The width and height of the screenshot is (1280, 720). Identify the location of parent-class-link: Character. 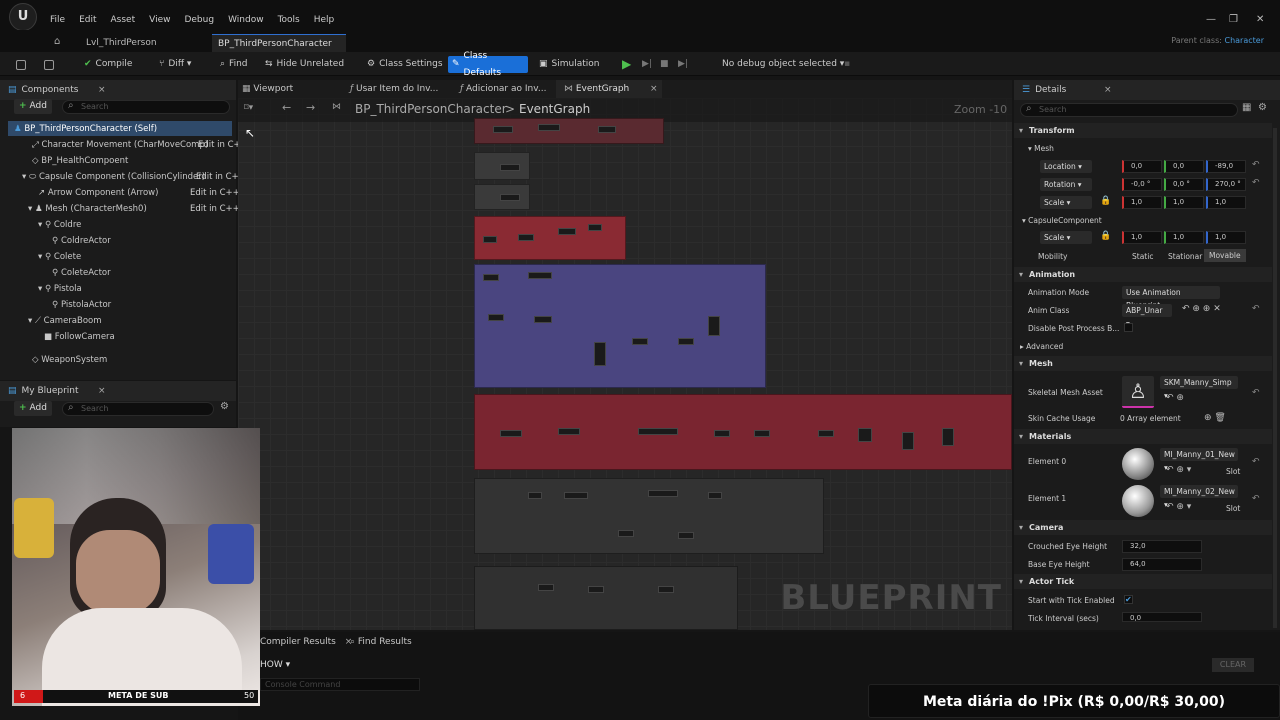
(1245, 40).